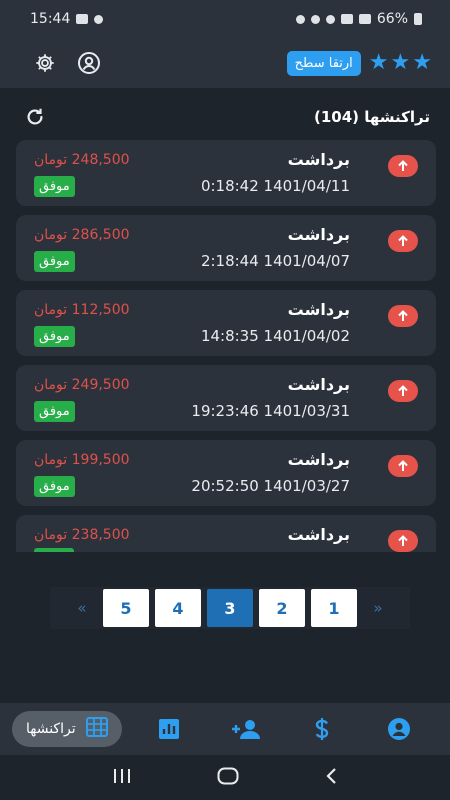 The image size is (450, 800). I want to click on home-icon, so click(228, 778).